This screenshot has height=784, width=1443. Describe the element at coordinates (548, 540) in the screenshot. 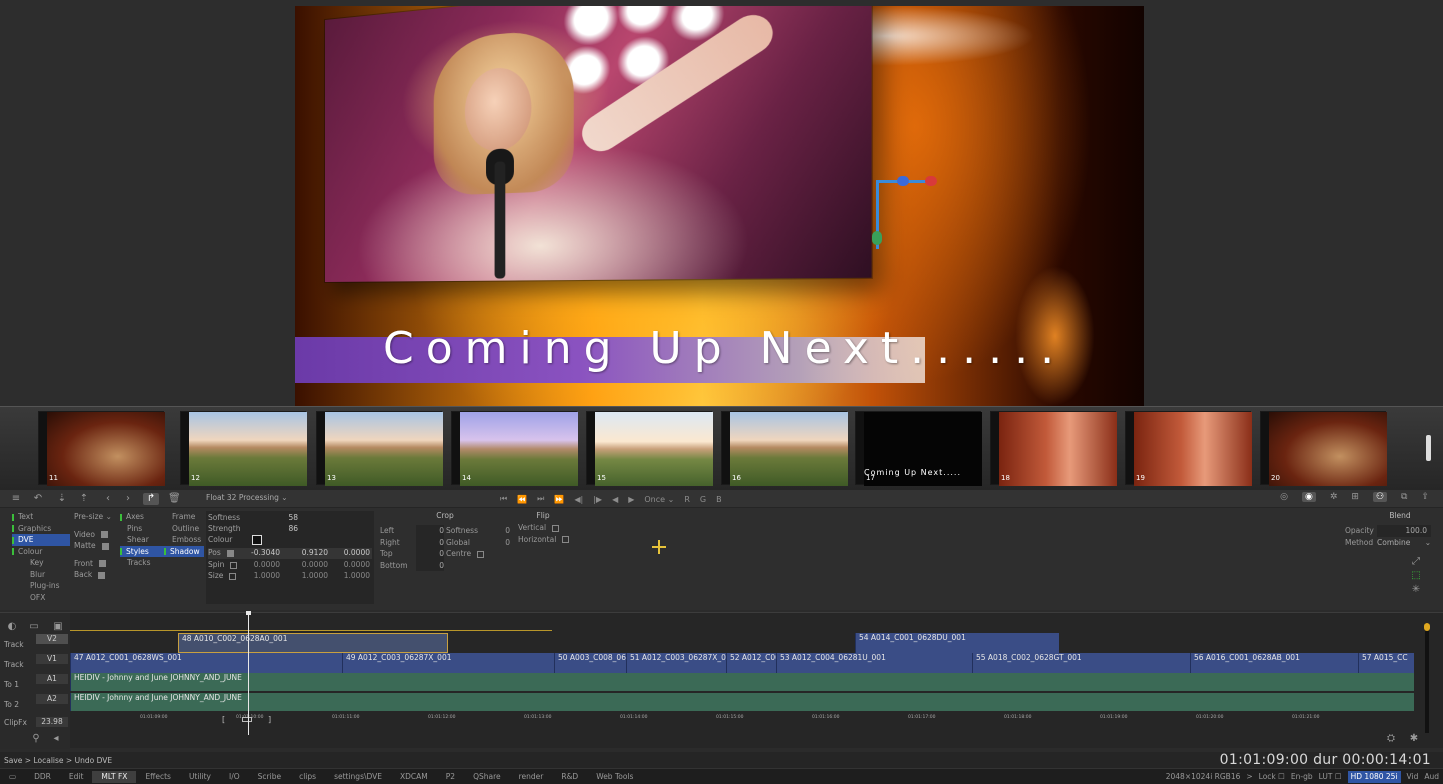

I see `flip-horizontal: Horizontal` at that location.